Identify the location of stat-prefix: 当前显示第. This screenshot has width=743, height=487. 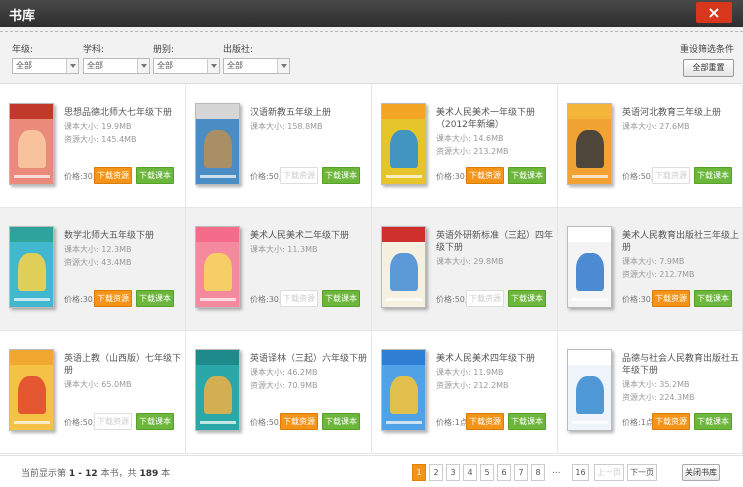
(44, 474).